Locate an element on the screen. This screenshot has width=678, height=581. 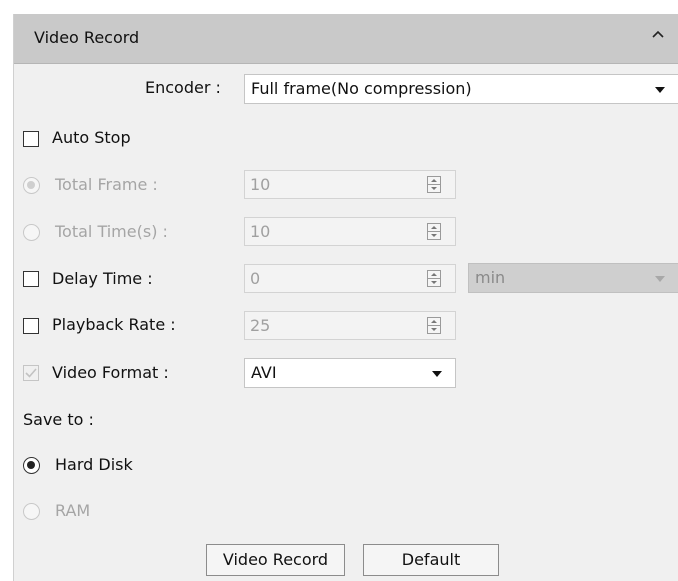
encoder-value: Full frame(No compression) is located at coordinates (361, 88).